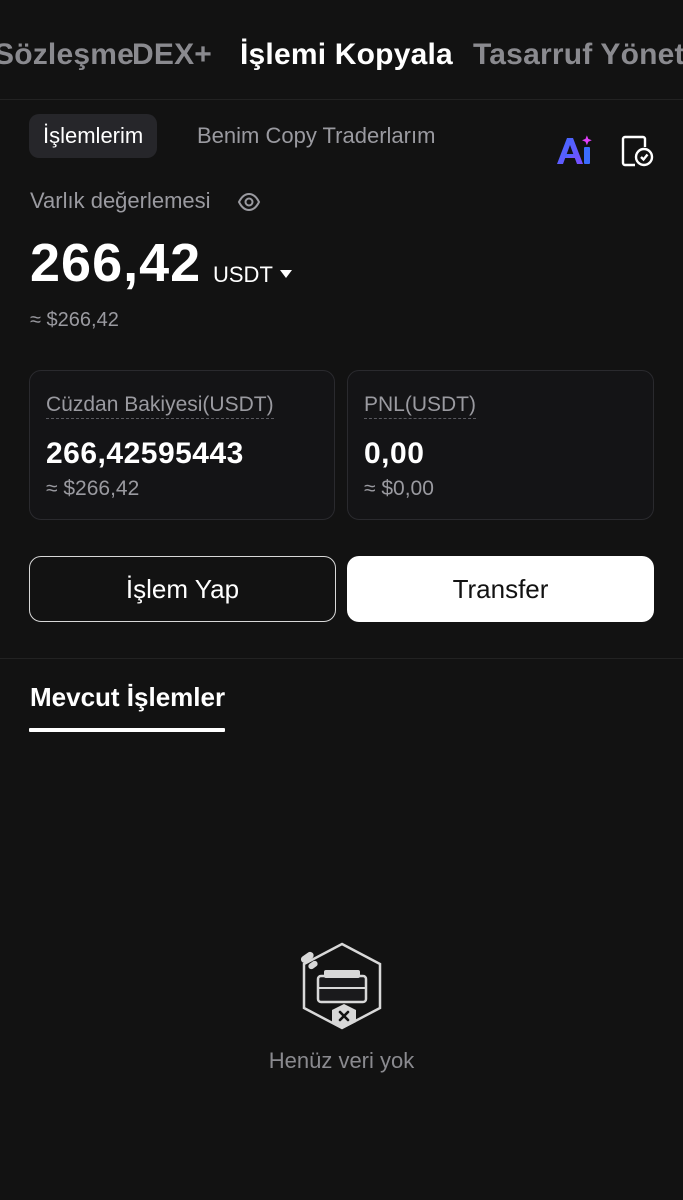 This screenshot has width=683, height=1200. Describe the element at coordinates (67, 55) in the screenshot. I see `tab-sozlesme: Sözleşme` at that location.